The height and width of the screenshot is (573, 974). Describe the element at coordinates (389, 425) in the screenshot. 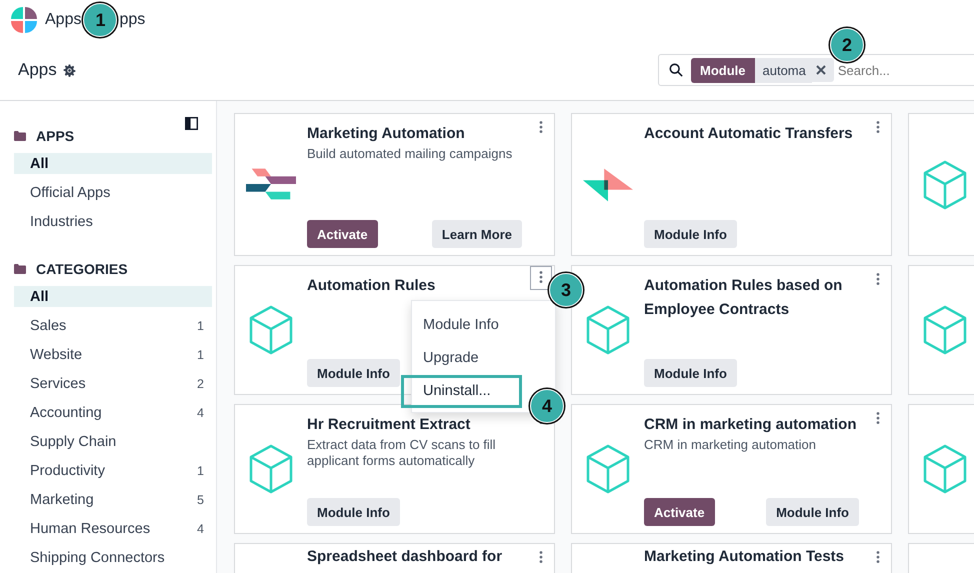

I see `module-title: Hr Recruitment Extract` at that location.